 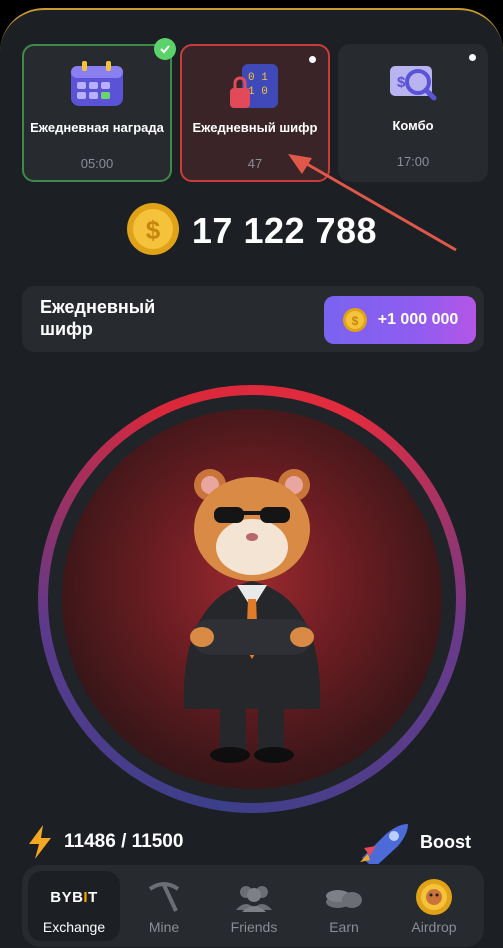 I want to click on nav-item-airdrop: Airdrop, so click(x=434, y=906).